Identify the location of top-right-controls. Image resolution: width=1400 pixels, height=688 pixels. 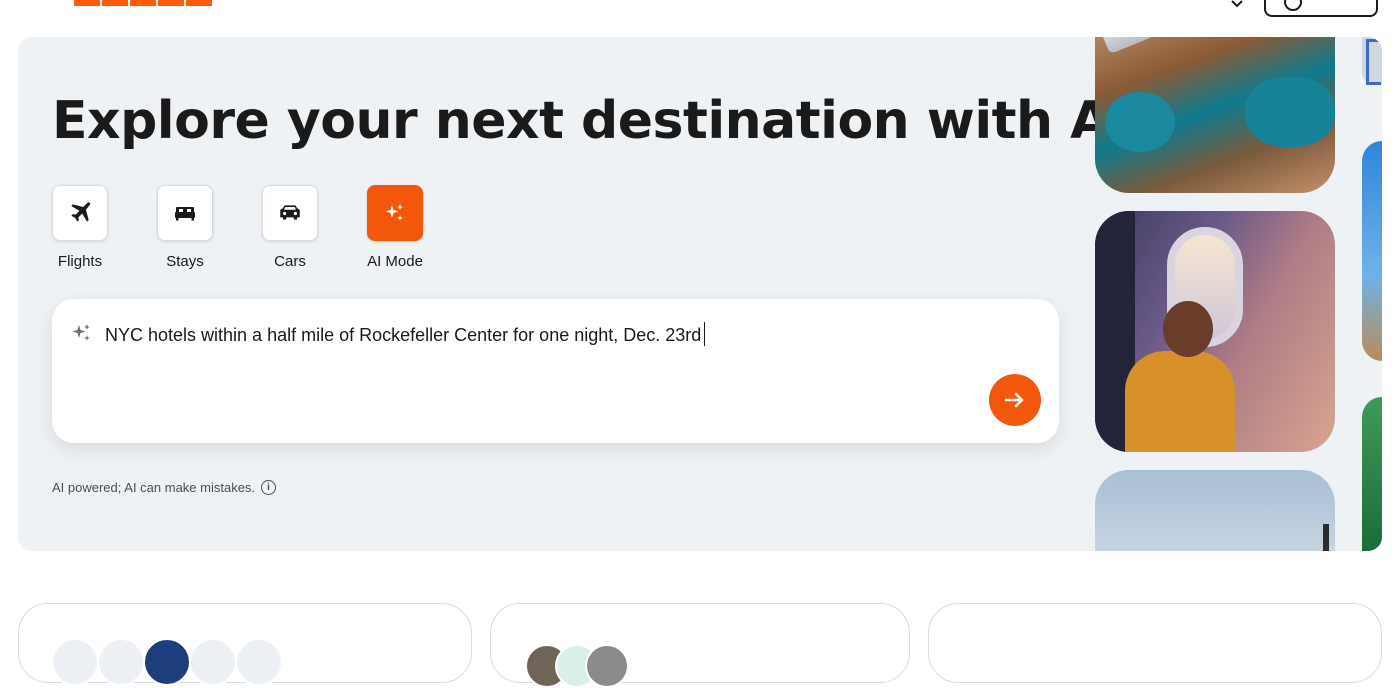
(1304, 8).